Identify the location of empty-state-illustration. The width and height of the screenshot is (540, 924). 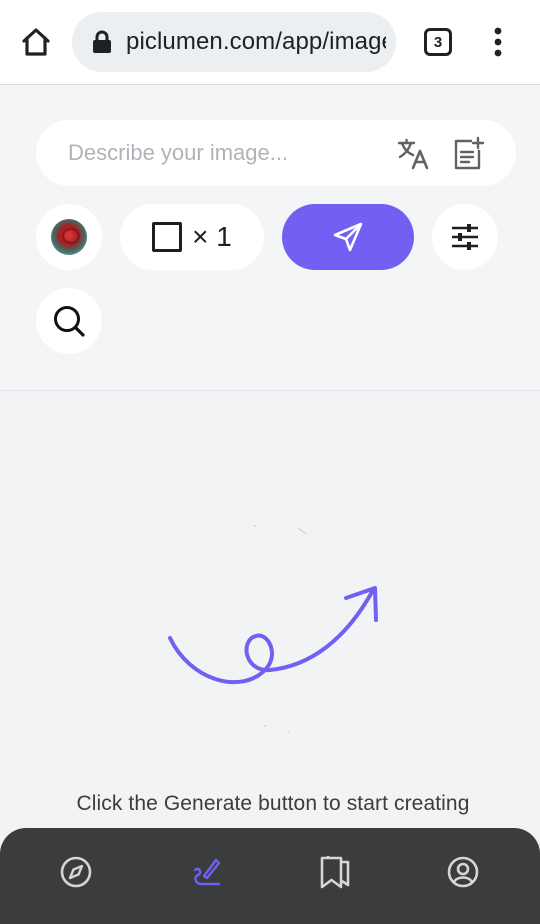
(275, 630).